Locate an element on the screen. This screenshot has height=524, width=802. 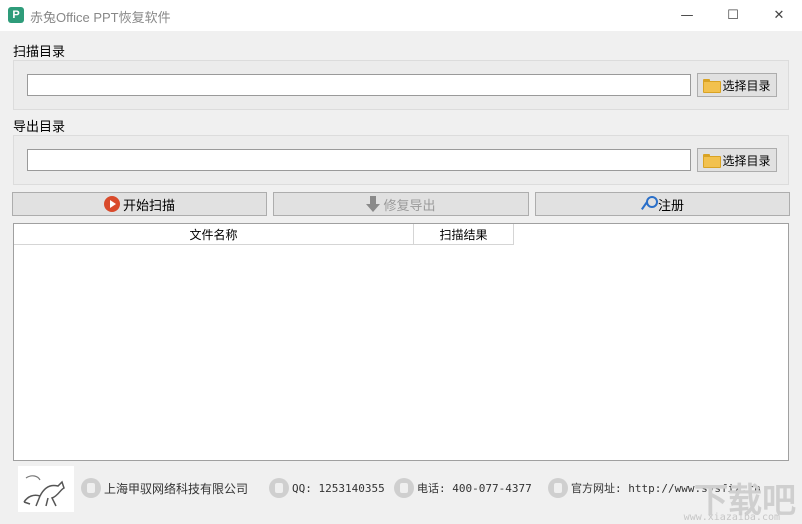
start-scan-button: 开始扫描 is located at coordinates (139, 204).